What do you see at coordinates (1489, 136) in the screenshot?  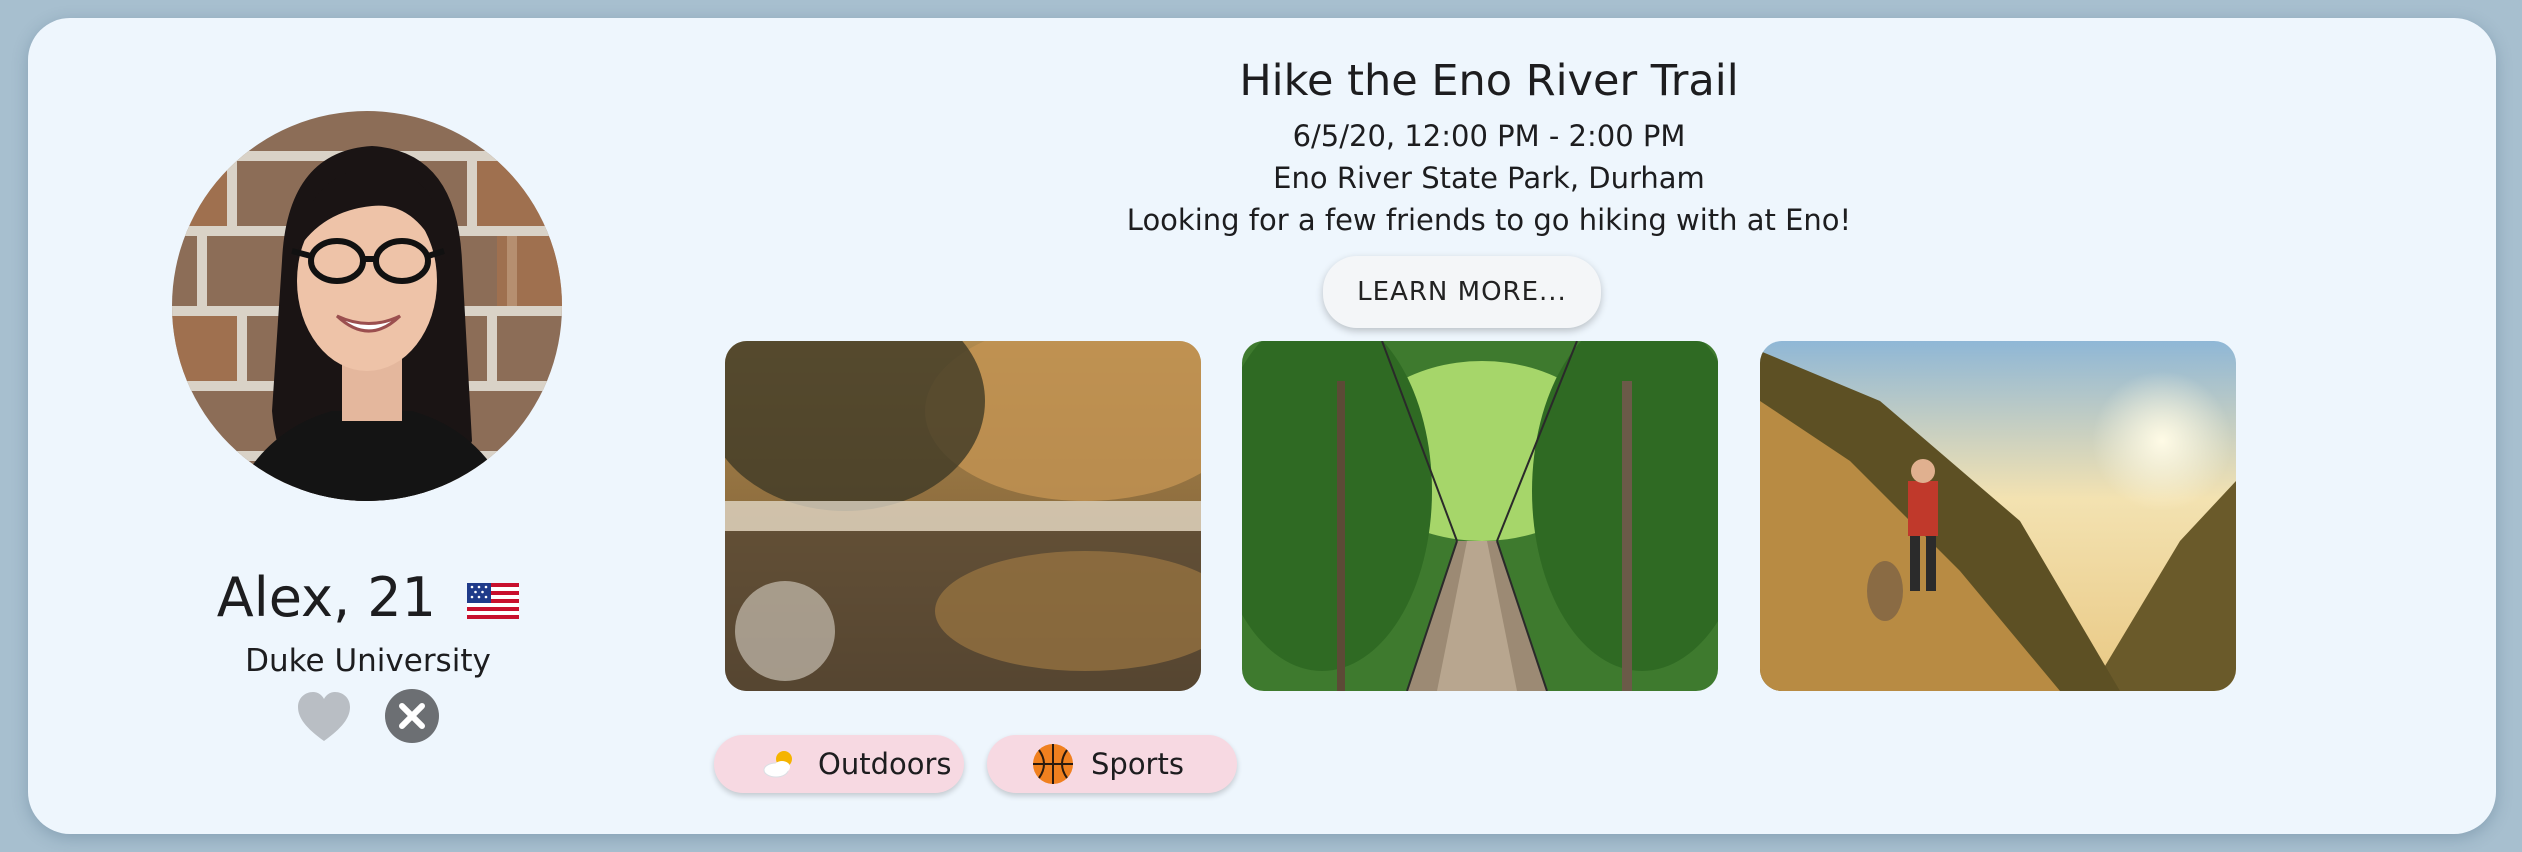 I see `event-datetime: 6/5/20, 12:00 PM - 2:00 PM` at bounding box center [1489, 136].